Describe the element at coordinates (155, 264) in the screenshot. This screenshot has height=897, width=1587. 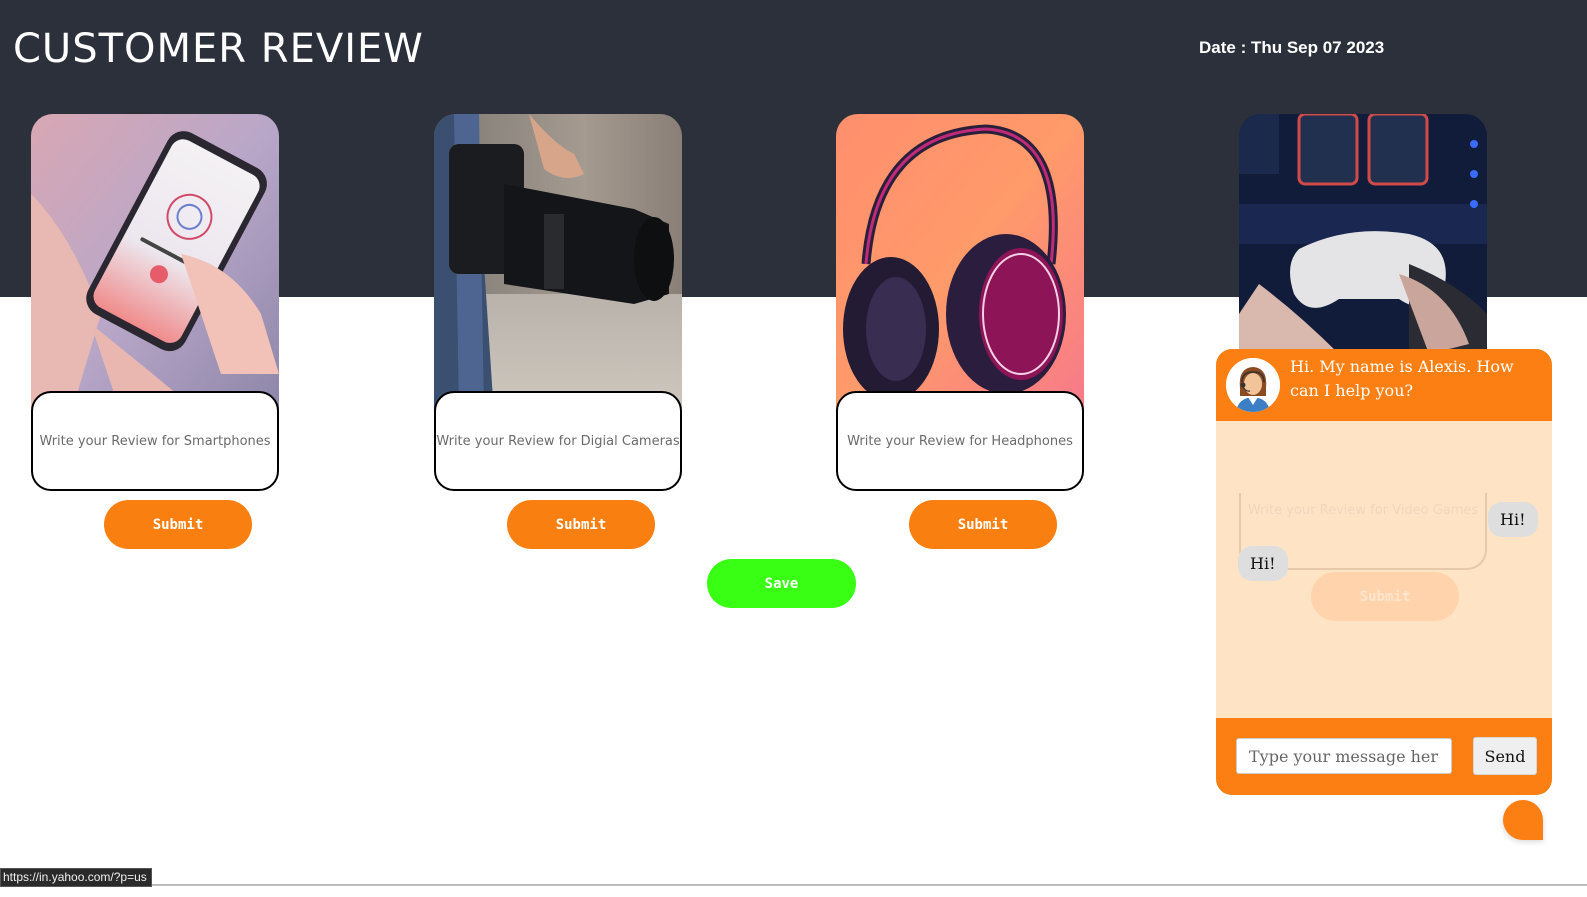
I see `smartphone-photo-icon` at that location.